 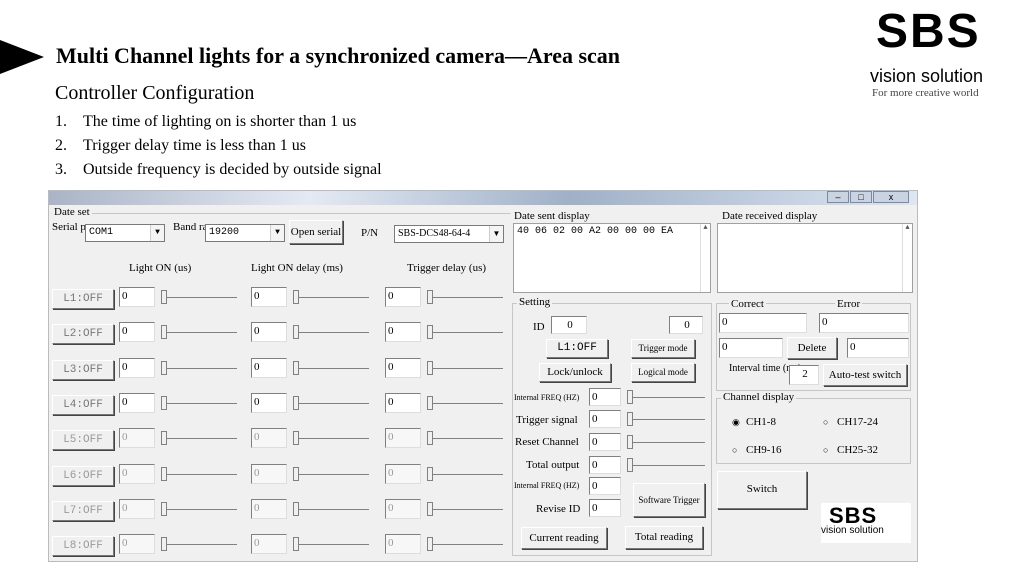 What do you see at coordinates (878, 348) in the screenshot?
I see `stats-field-4: 0` at bounding box center [878, 348].